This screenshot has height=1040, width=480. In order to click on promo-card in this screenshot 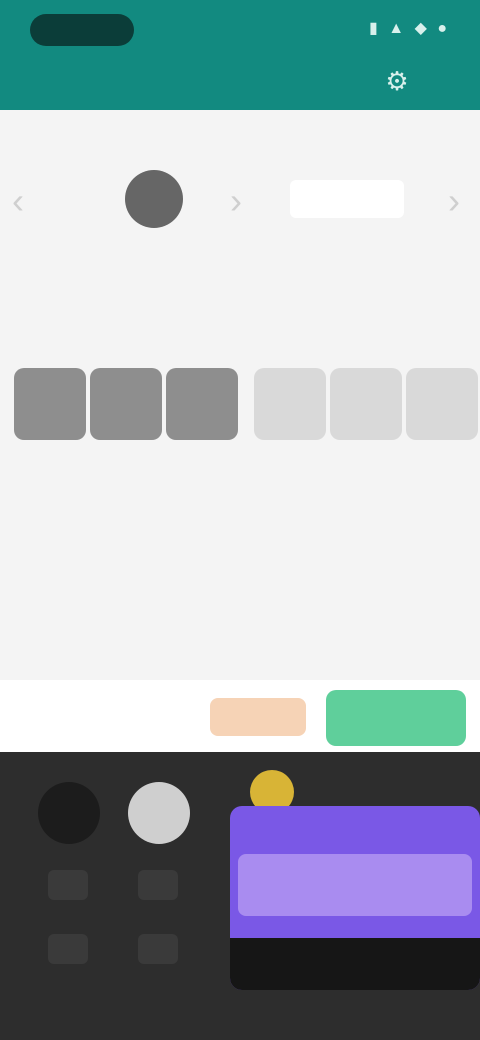, I will do `click(355, 898)`.